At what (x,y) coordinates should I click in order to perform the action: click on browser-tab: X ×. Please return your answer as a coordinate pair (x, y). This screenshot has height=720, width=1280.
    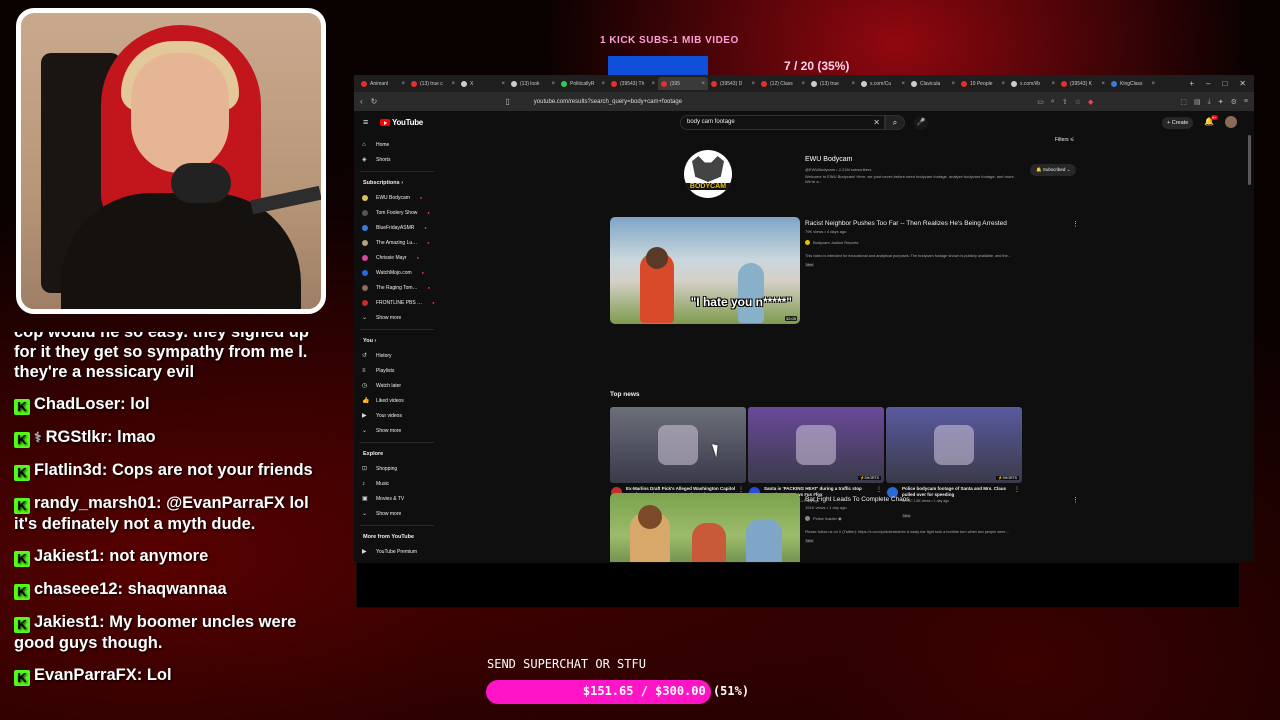
    Looking at the image, I should click on (483, 83).